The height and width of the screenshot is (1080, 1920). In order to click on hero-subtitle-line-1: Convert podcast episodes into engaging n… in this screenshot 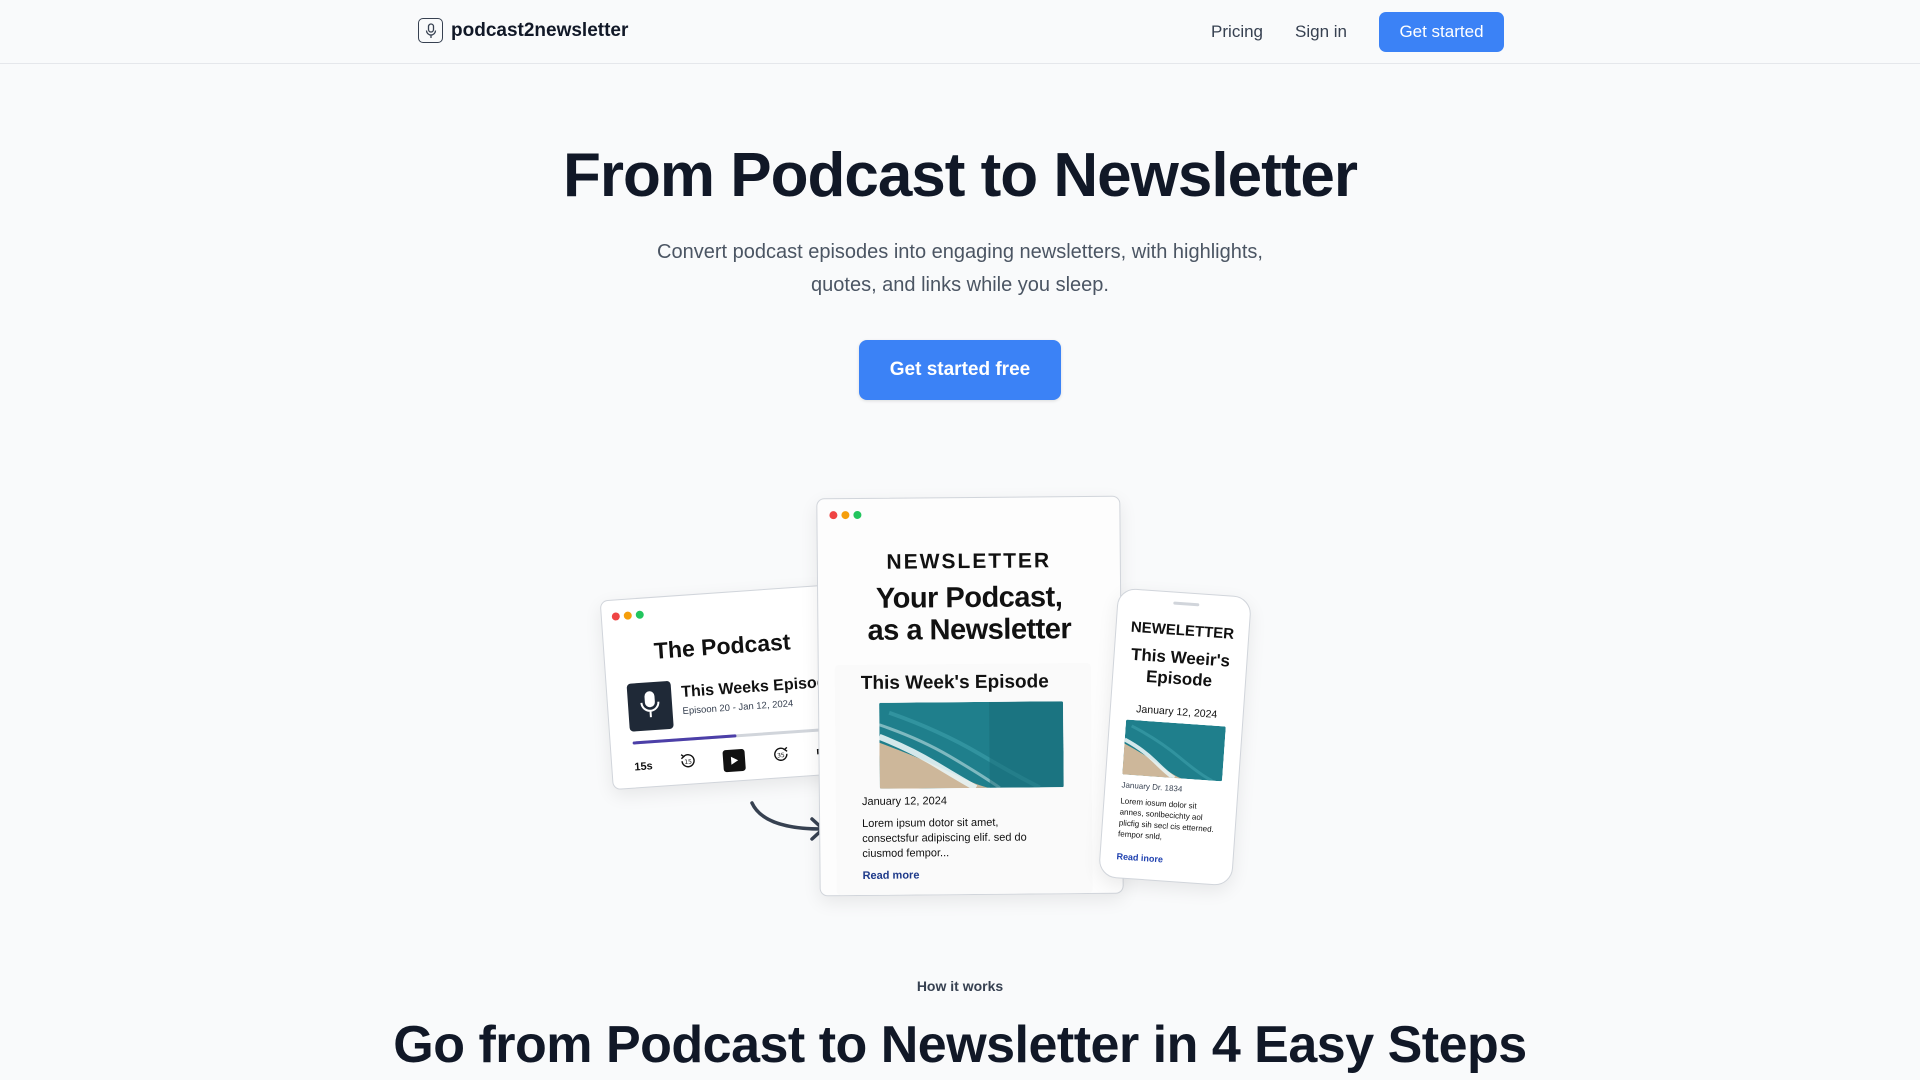, I will do `click(960, 252)`.